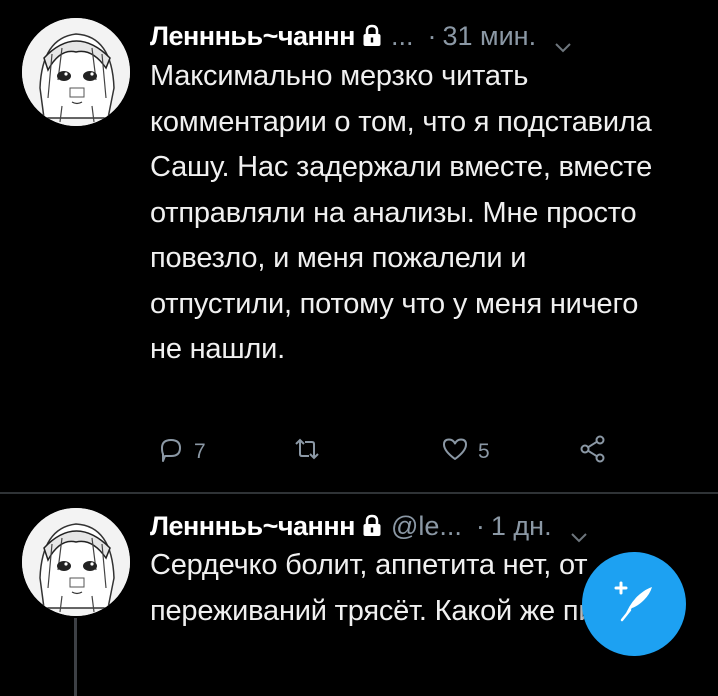 This screenshot has width=718, height=696. What do you see at coordinates (521, 526) in the screenshot?
I see `timestamp: 1 дн.` at bounding box center [521, 526].